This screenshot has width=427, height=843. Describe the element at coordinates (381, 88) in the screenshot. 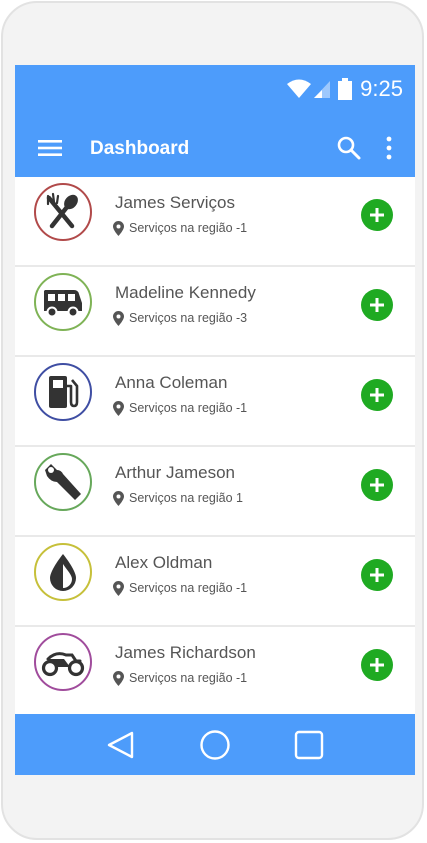

I see `status-time: 9:25` at that location.